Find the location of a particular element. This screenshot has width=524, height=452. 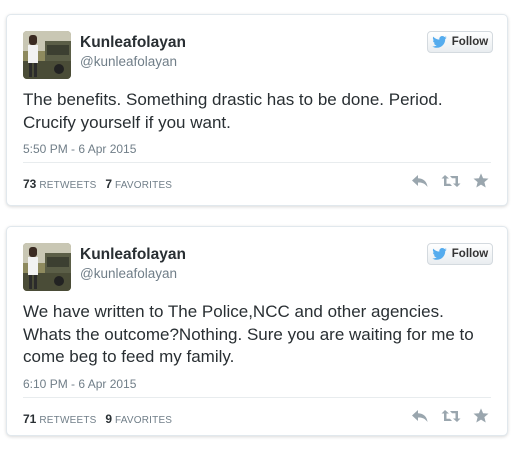

tweet-stats: 73 RETWEETS 7 FAVORITES is located at coordinates (100, 184).